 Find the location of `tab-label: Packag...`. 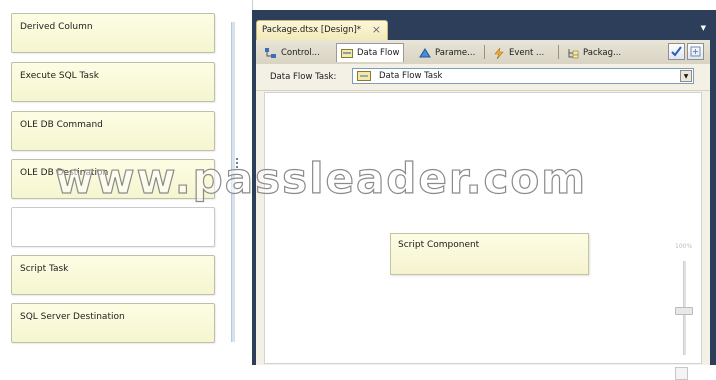

tab-label: Packag... is located at coordinates (602, 53).